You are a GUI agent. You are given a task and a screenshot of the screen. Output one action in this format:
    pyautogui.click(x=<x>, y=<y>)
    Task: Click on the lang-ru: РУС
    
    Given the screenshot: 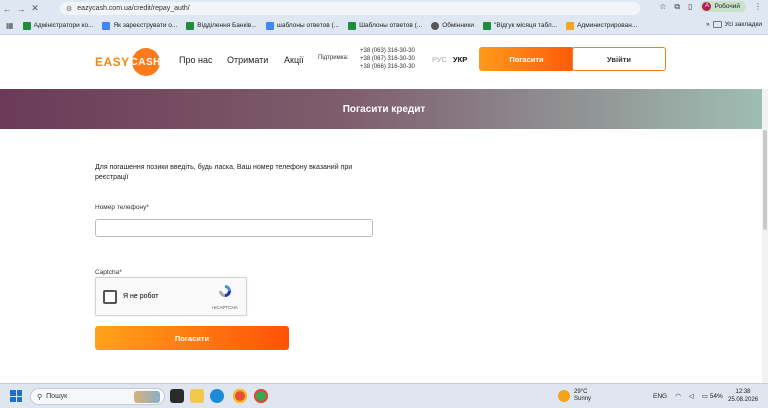 What is the action you would take?
    pyautogui.click(x=439, y=59)
    